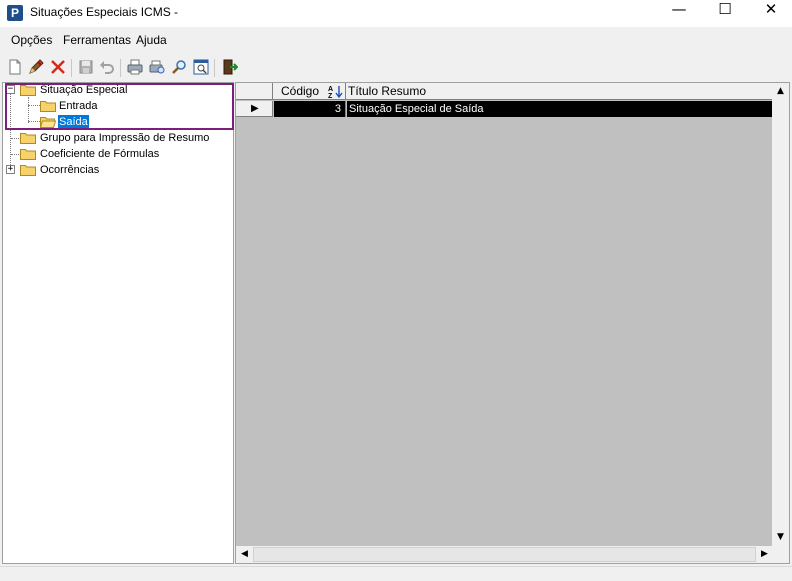 The image size is (792, 581). What do you see at coordinates (229, 67) in the screenshot?
I see `exit-door-icon` at bounding box center [229, 67].